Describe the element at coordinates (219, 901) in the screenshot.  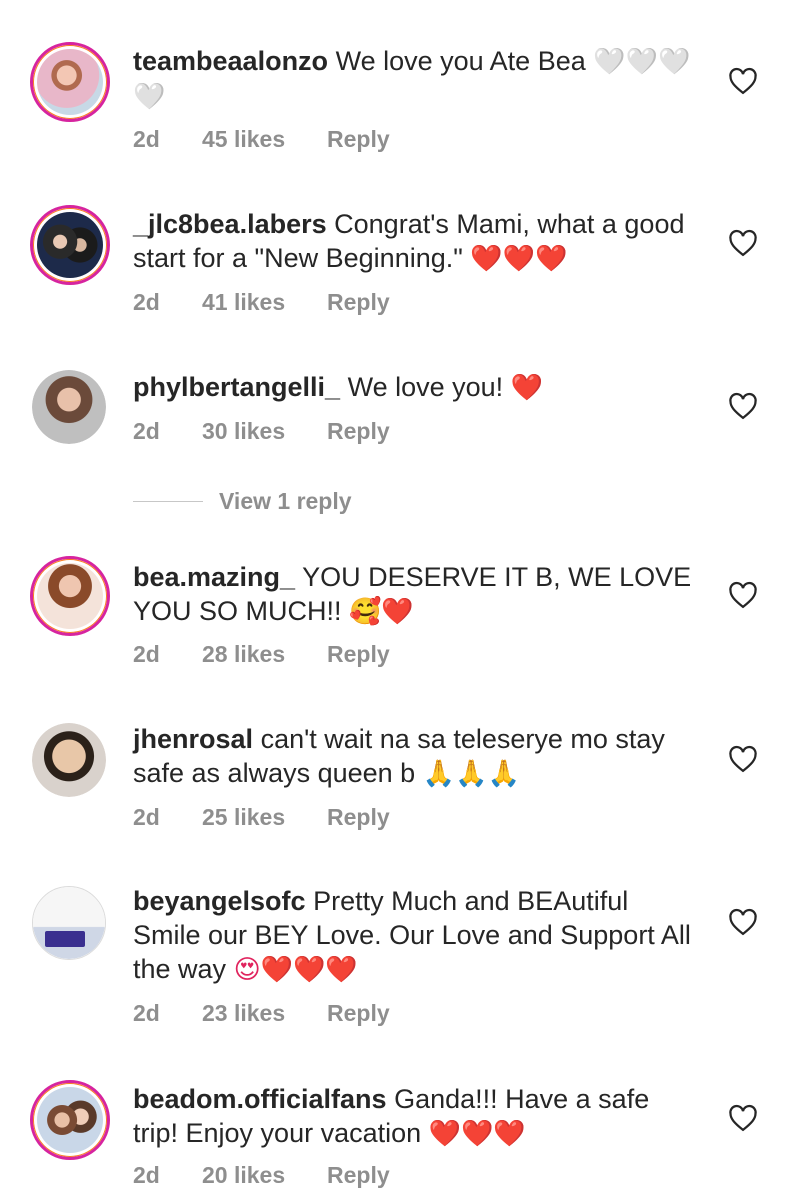
I see `comment-username: beyangelsofc` at that location.